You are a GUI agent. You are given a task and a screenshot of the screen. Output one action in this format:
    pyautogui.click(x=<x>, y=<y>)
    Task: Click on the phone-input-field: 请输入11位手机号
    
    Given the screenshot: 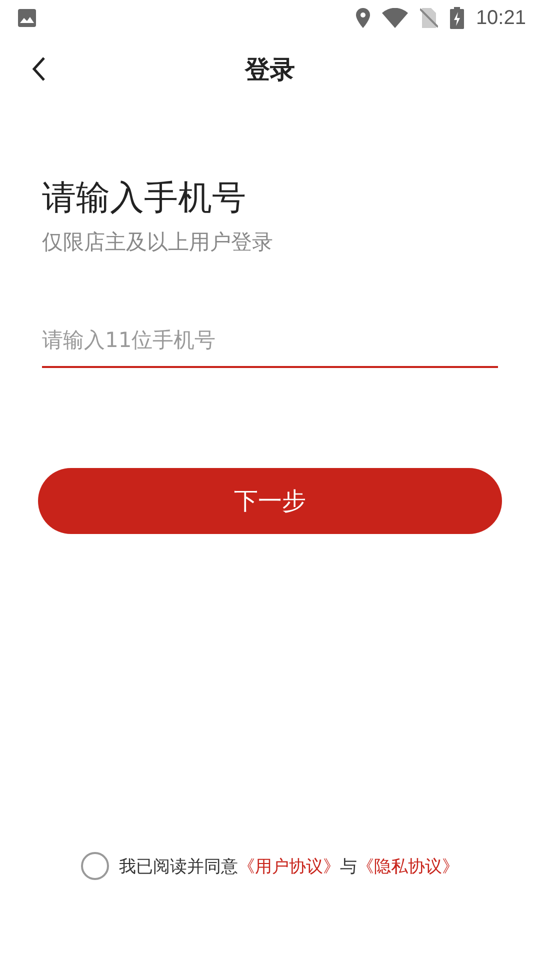 What is the action you would take?
    pyautogui.click(x=270, y=342)
    